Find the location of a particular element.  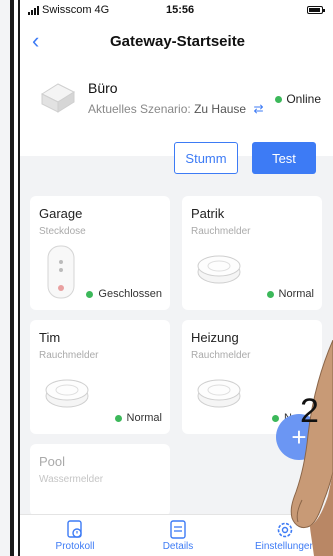

page-title: Gateway-Startseite is located at coordinates (177, 41).